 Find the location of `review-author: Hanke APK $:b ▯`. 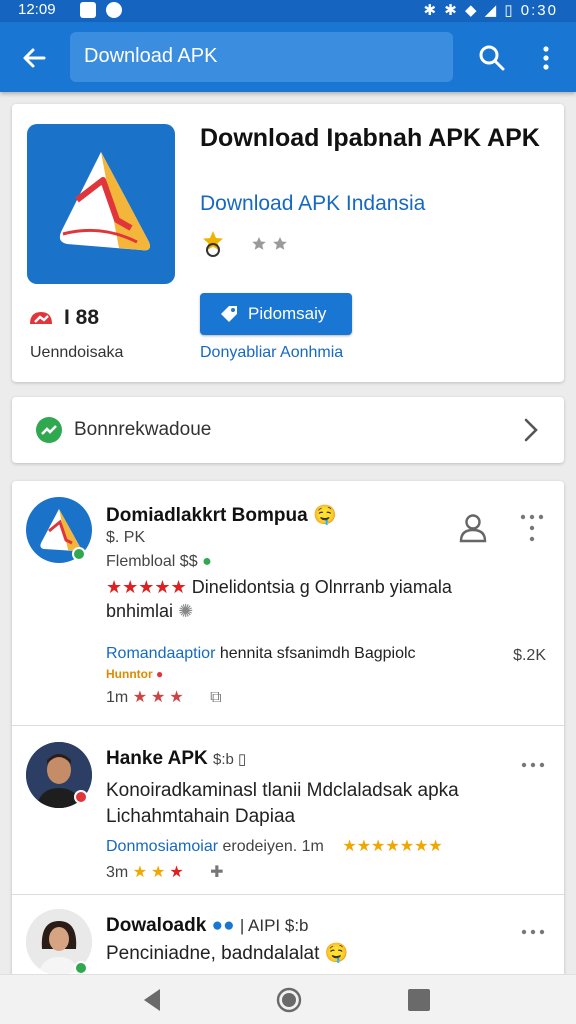

review-author: Hanke APK $:b ▯ is located at coordinates (176, 759).